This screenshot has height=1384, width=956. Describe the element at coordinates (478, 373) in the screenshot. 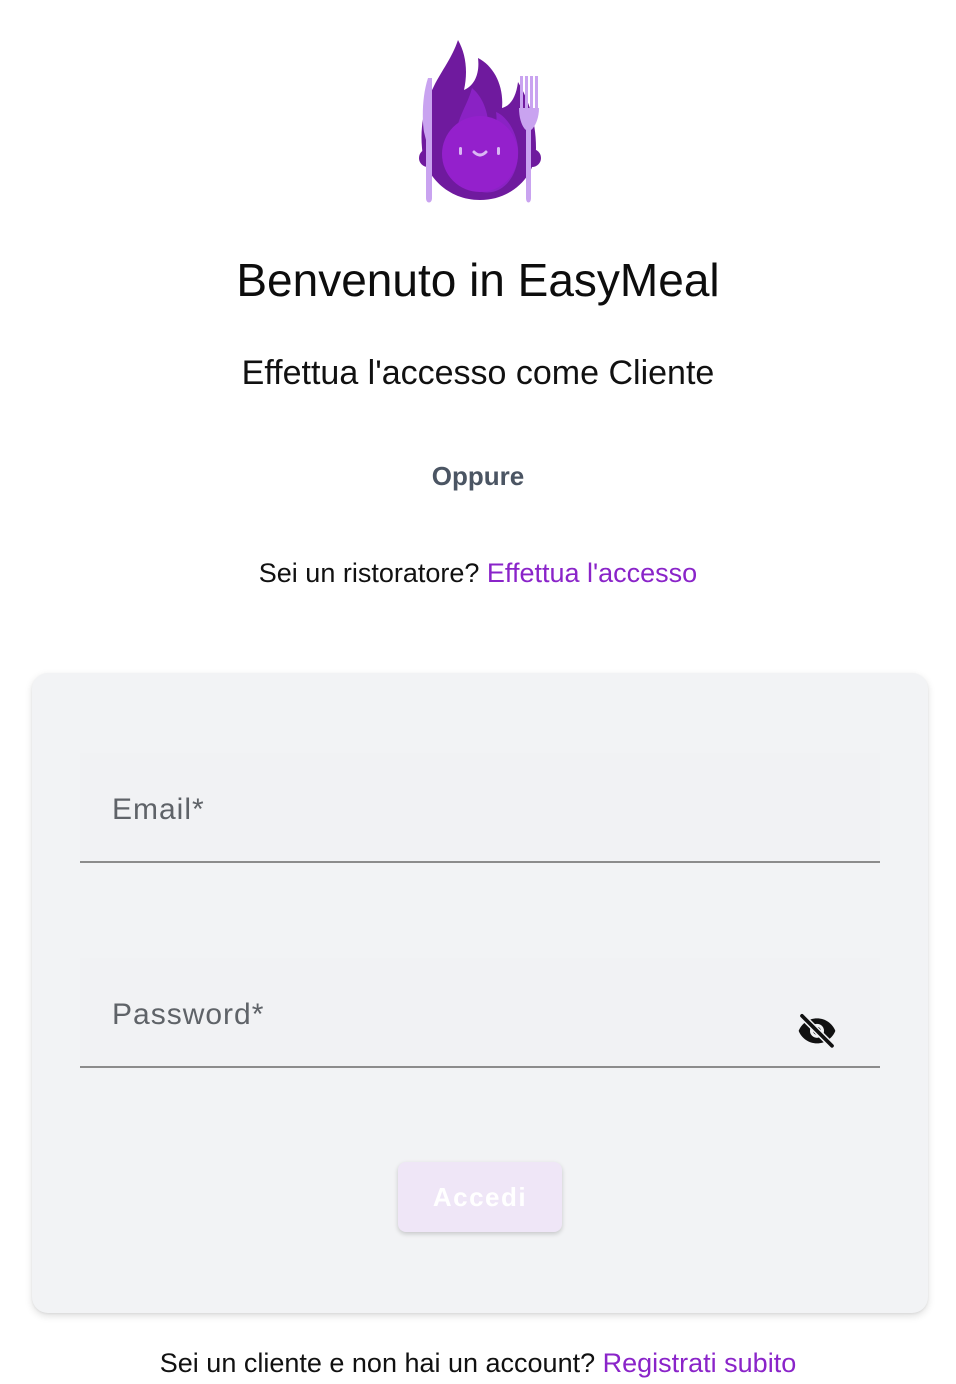

I see `page-subtitle: Effettua l'accesso come Cliente` at that location.